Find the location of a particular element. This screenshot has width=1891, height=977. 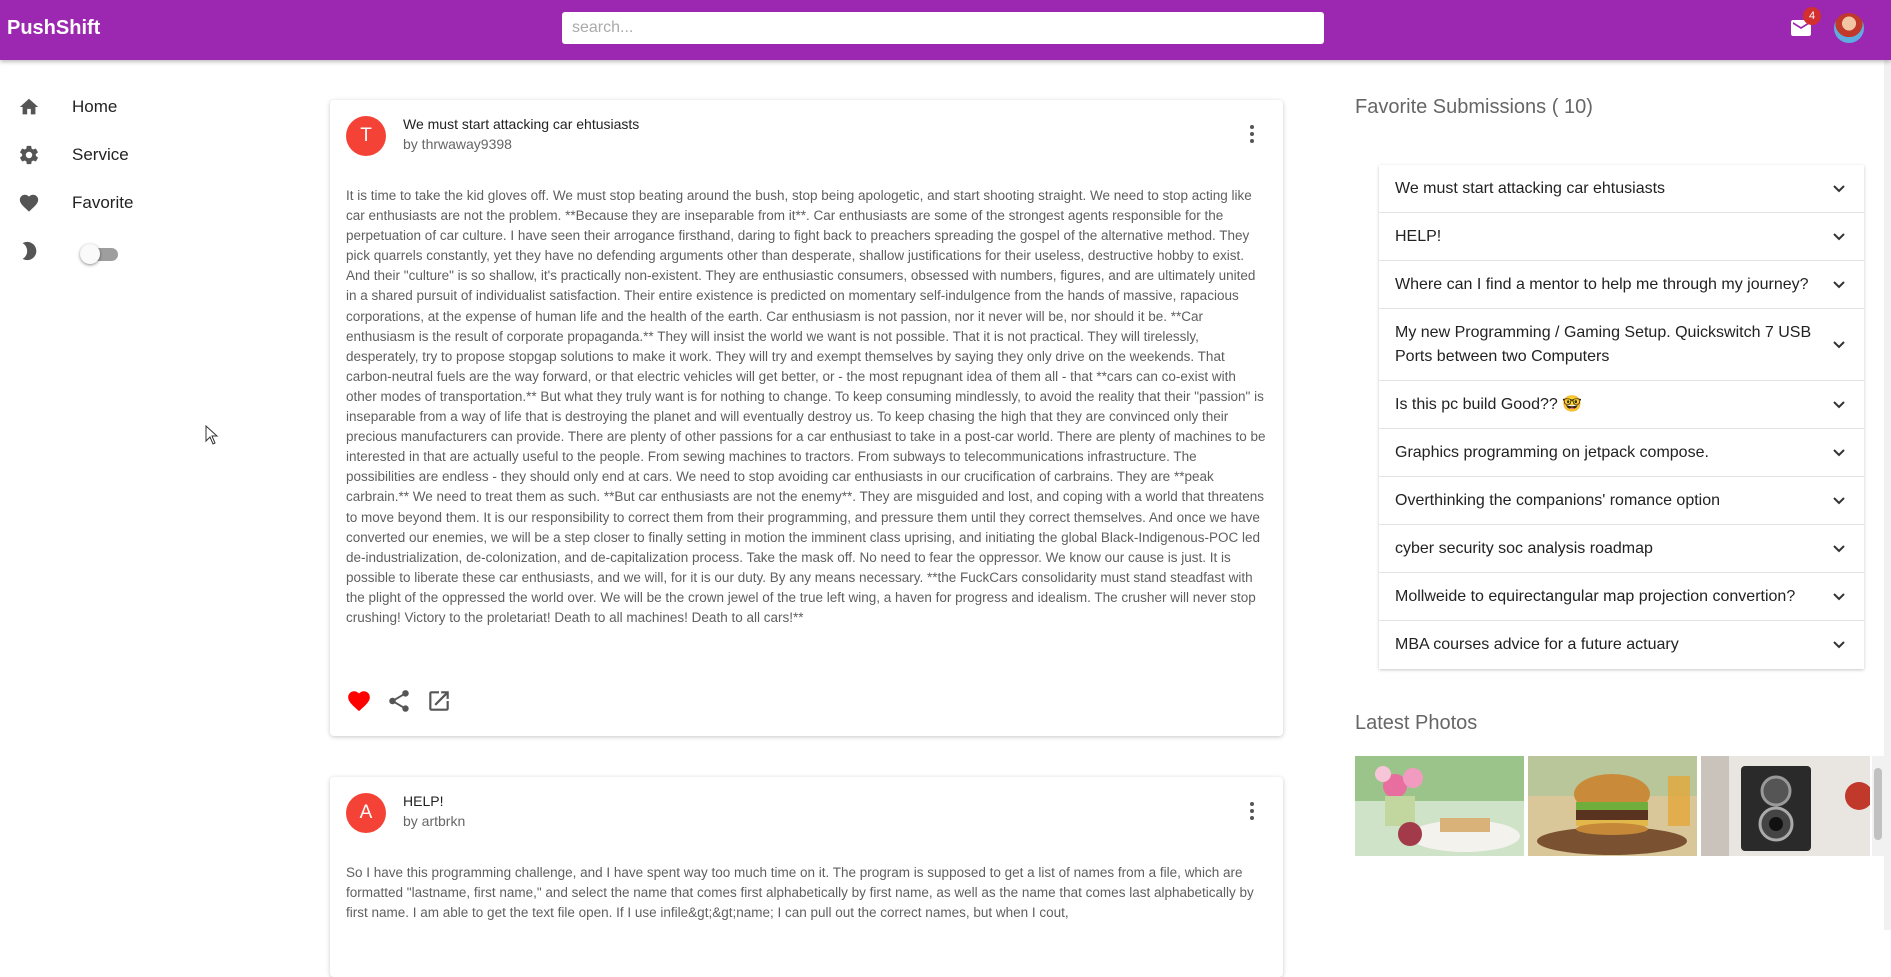

vintage-camera-photo is located at coordinates (1785, 806).